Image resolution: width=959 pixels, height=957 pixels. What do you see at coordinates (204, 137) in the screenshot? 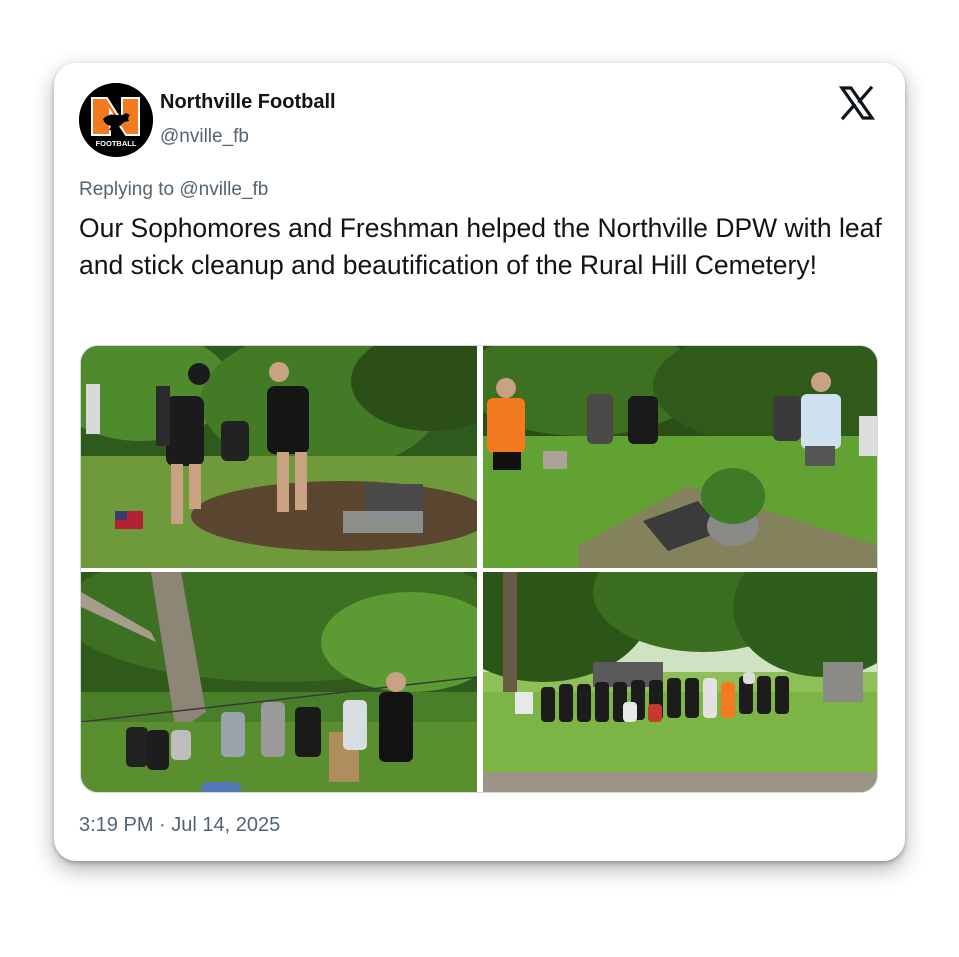
I see `author-handle: @nville_fb` at bounding box center [204, 137].